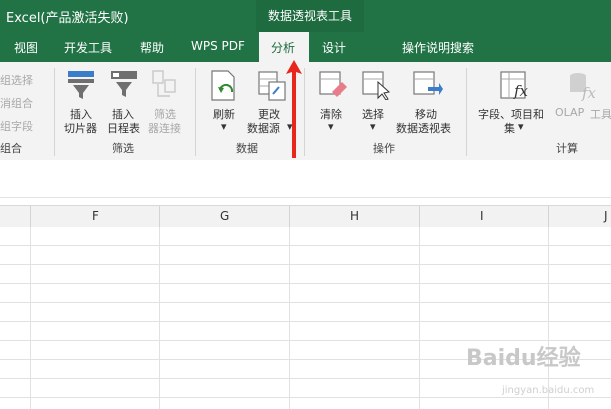  What do you see at coordinates (16, 126) in the screenshot?
I see `group-field-button: 组字段` at bounding box center [16, 126].